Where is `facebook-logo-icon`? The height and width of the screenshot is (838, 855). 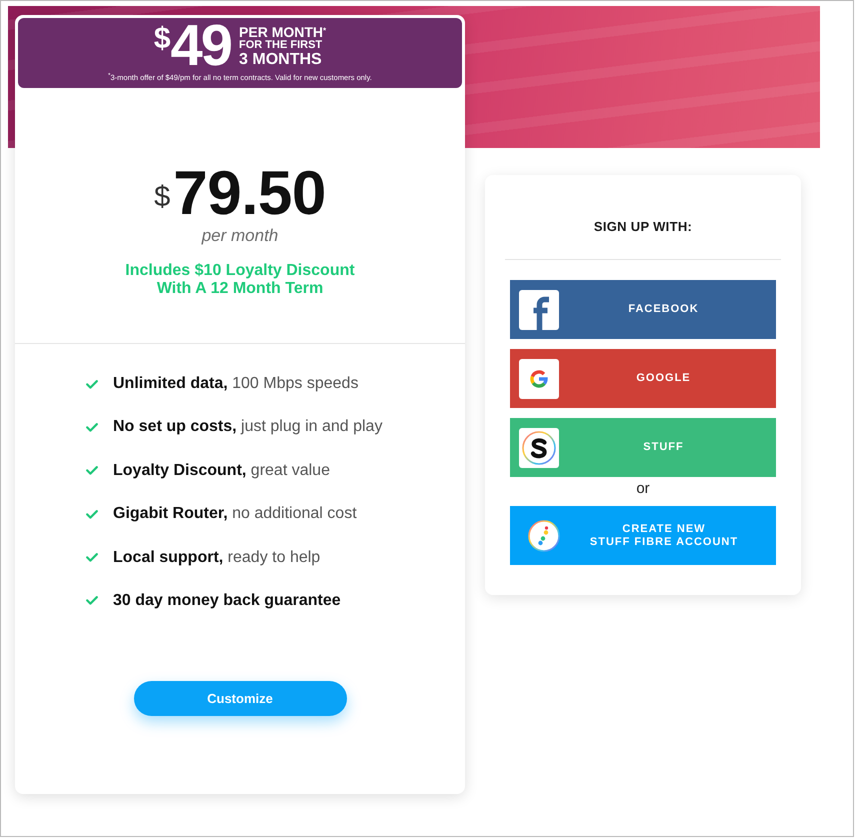 facebook-logo-icon is located at coordinates (539, 310).